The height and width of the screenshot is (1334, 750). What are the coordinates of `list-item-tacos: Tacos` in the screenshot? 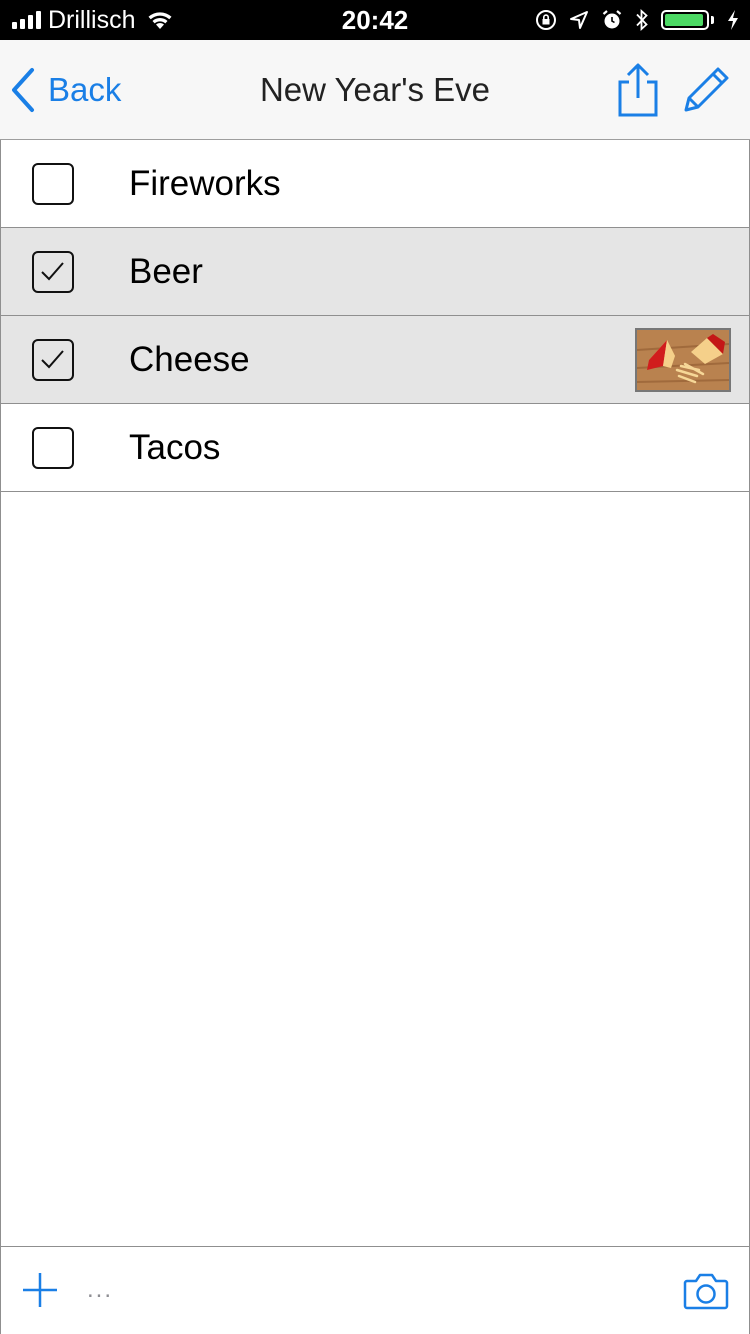 It's located at (375, 448).